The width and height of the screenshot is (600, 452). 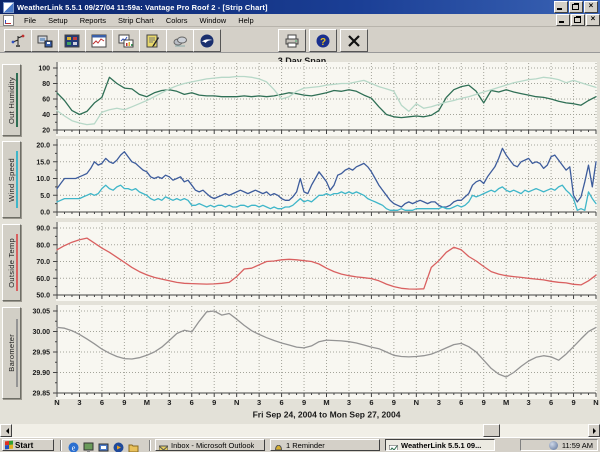 I want to click on ytick-label: 60.0, so click(x=43, y=279).